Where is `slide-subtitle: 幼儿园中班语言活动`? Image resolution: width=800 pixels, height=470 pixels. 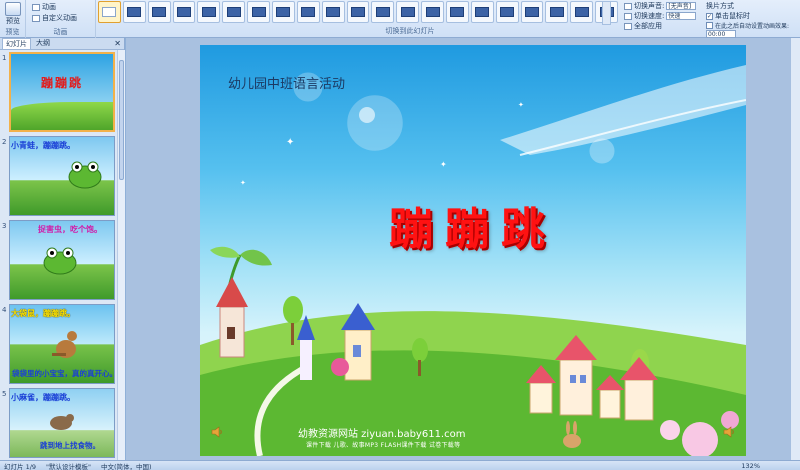 slide-subtitle: 幼儿园中班语言活动 is located at coordinates (286, 82).